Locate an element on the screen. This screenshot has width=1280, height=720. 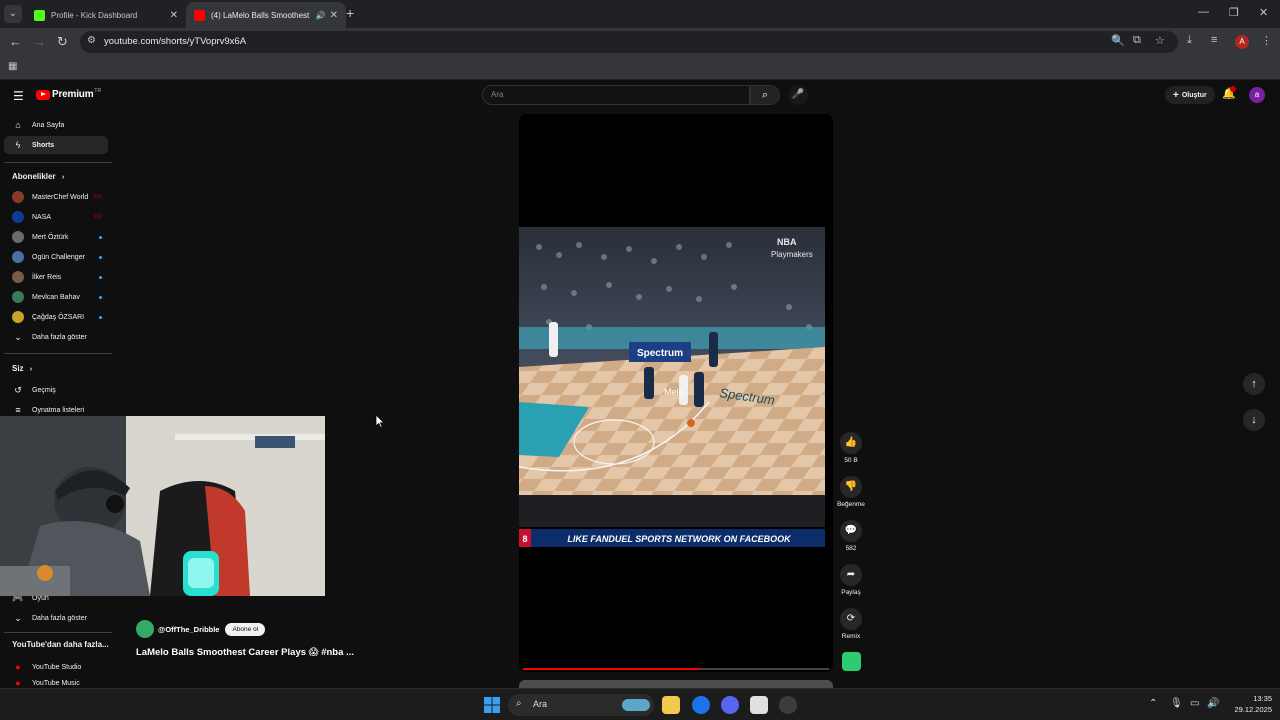
speaker-icon: 🔊 is located at coordinates (321, 15).